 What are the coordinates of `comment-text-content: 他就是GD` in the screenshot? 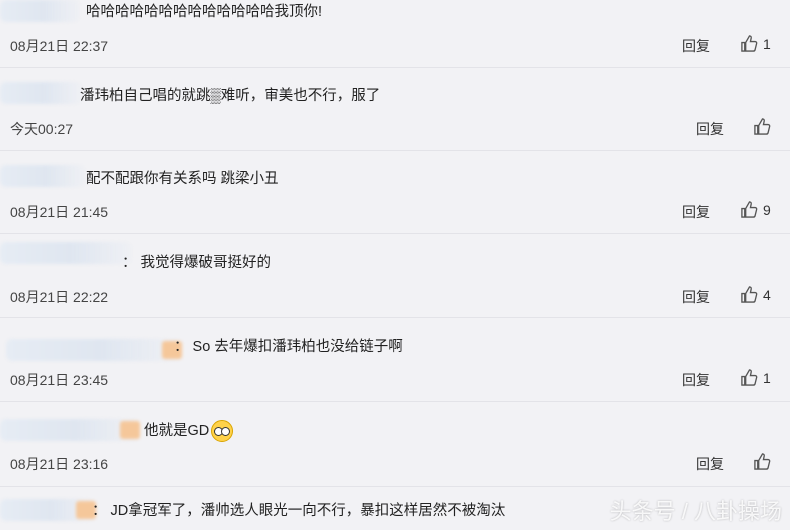 It's located at (177, 430).